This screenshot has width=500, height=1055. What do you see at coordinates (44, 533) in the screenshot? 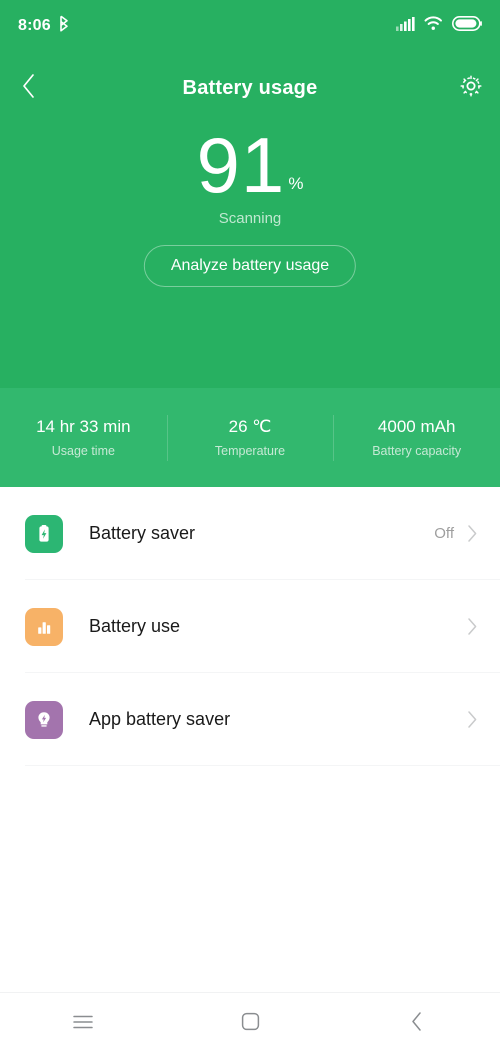
I see `battery-bolt-icon` at bounding box center [44, 533].